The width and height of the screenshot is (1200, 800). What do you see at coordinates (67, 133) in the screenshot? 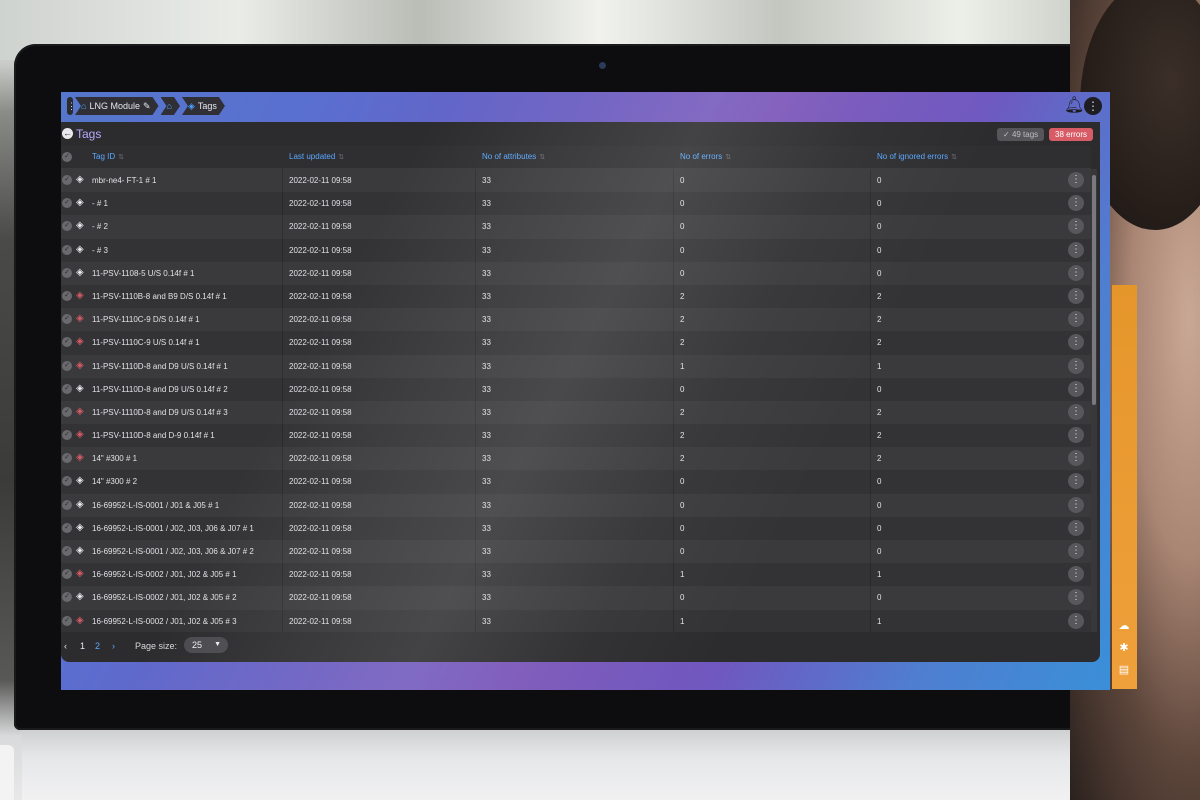
I see `back-arrow-icon: ←` at bounding box center [67, 133].